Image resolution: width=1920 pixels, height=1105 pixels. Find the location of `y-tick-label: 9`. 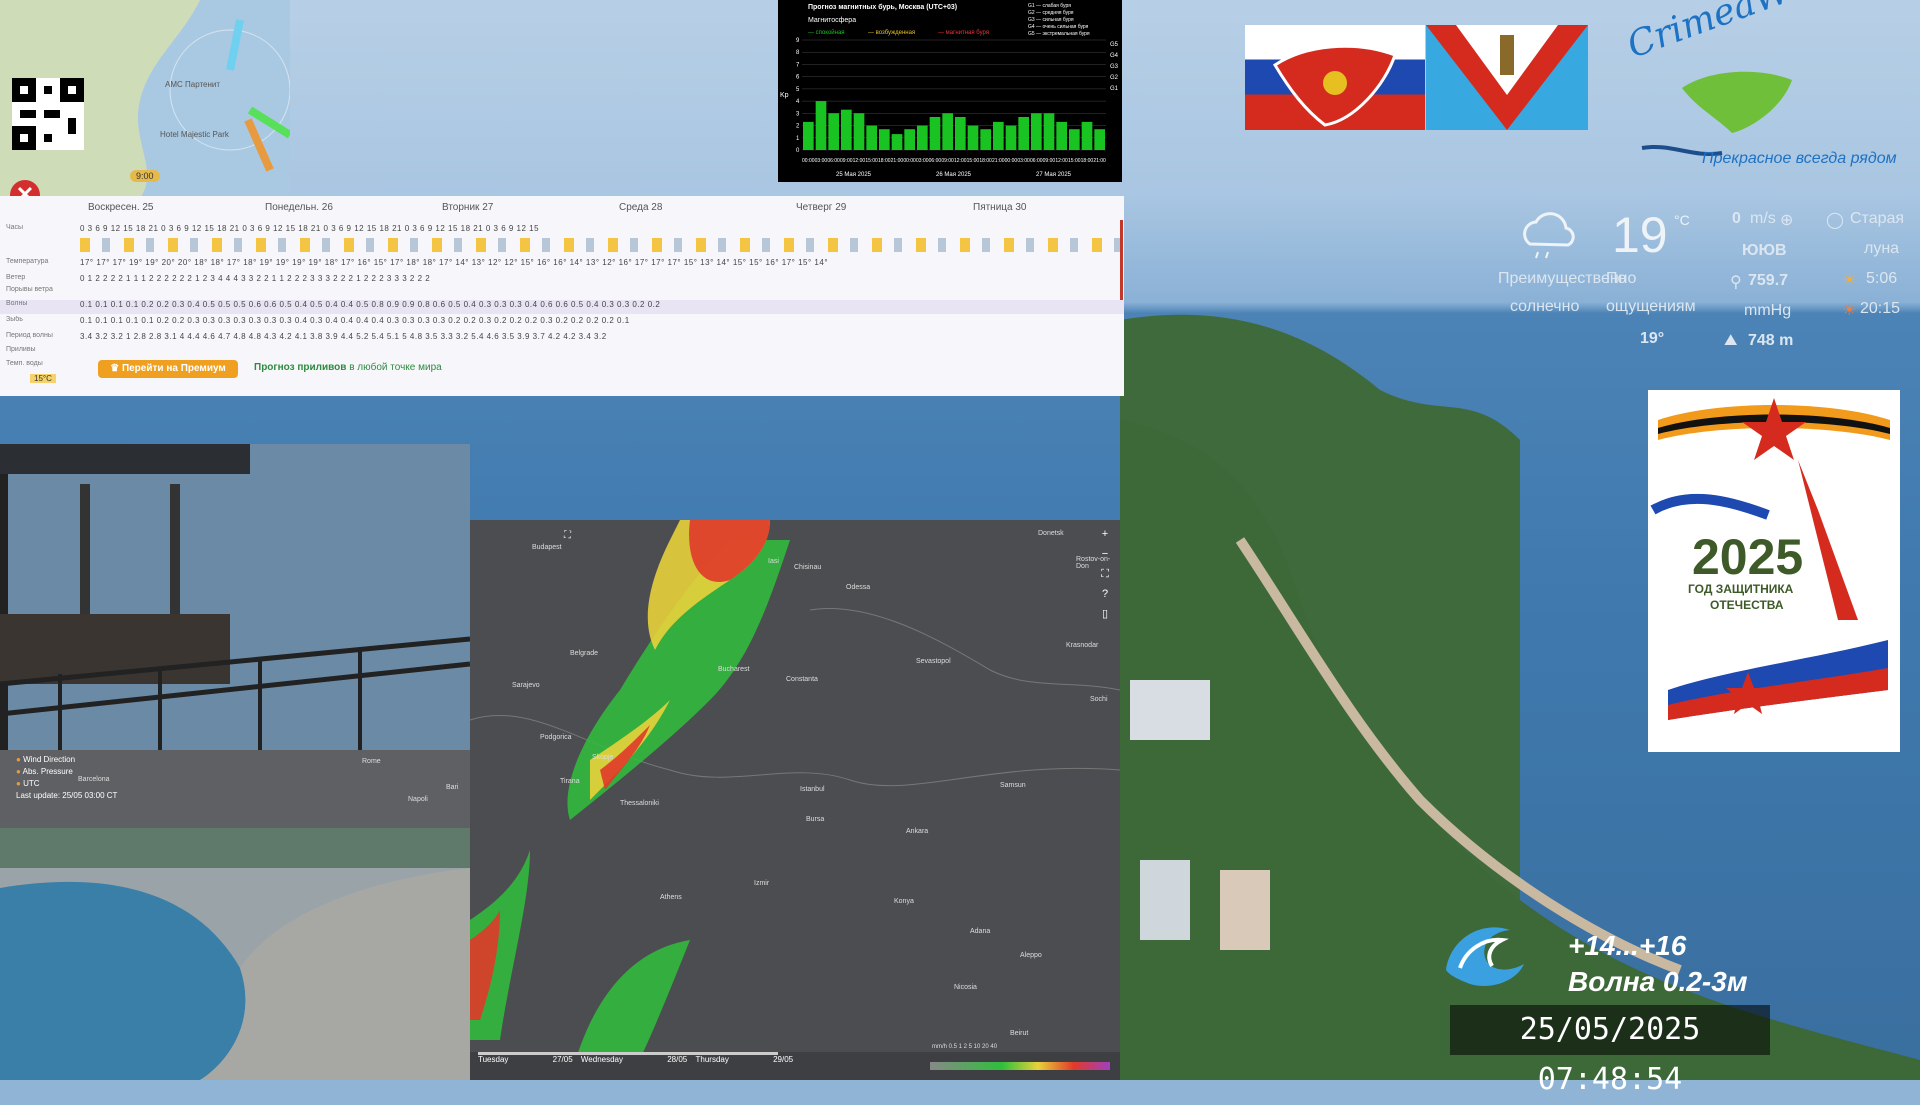

y-tick-label: 9 is located at coordinates (798, 41).